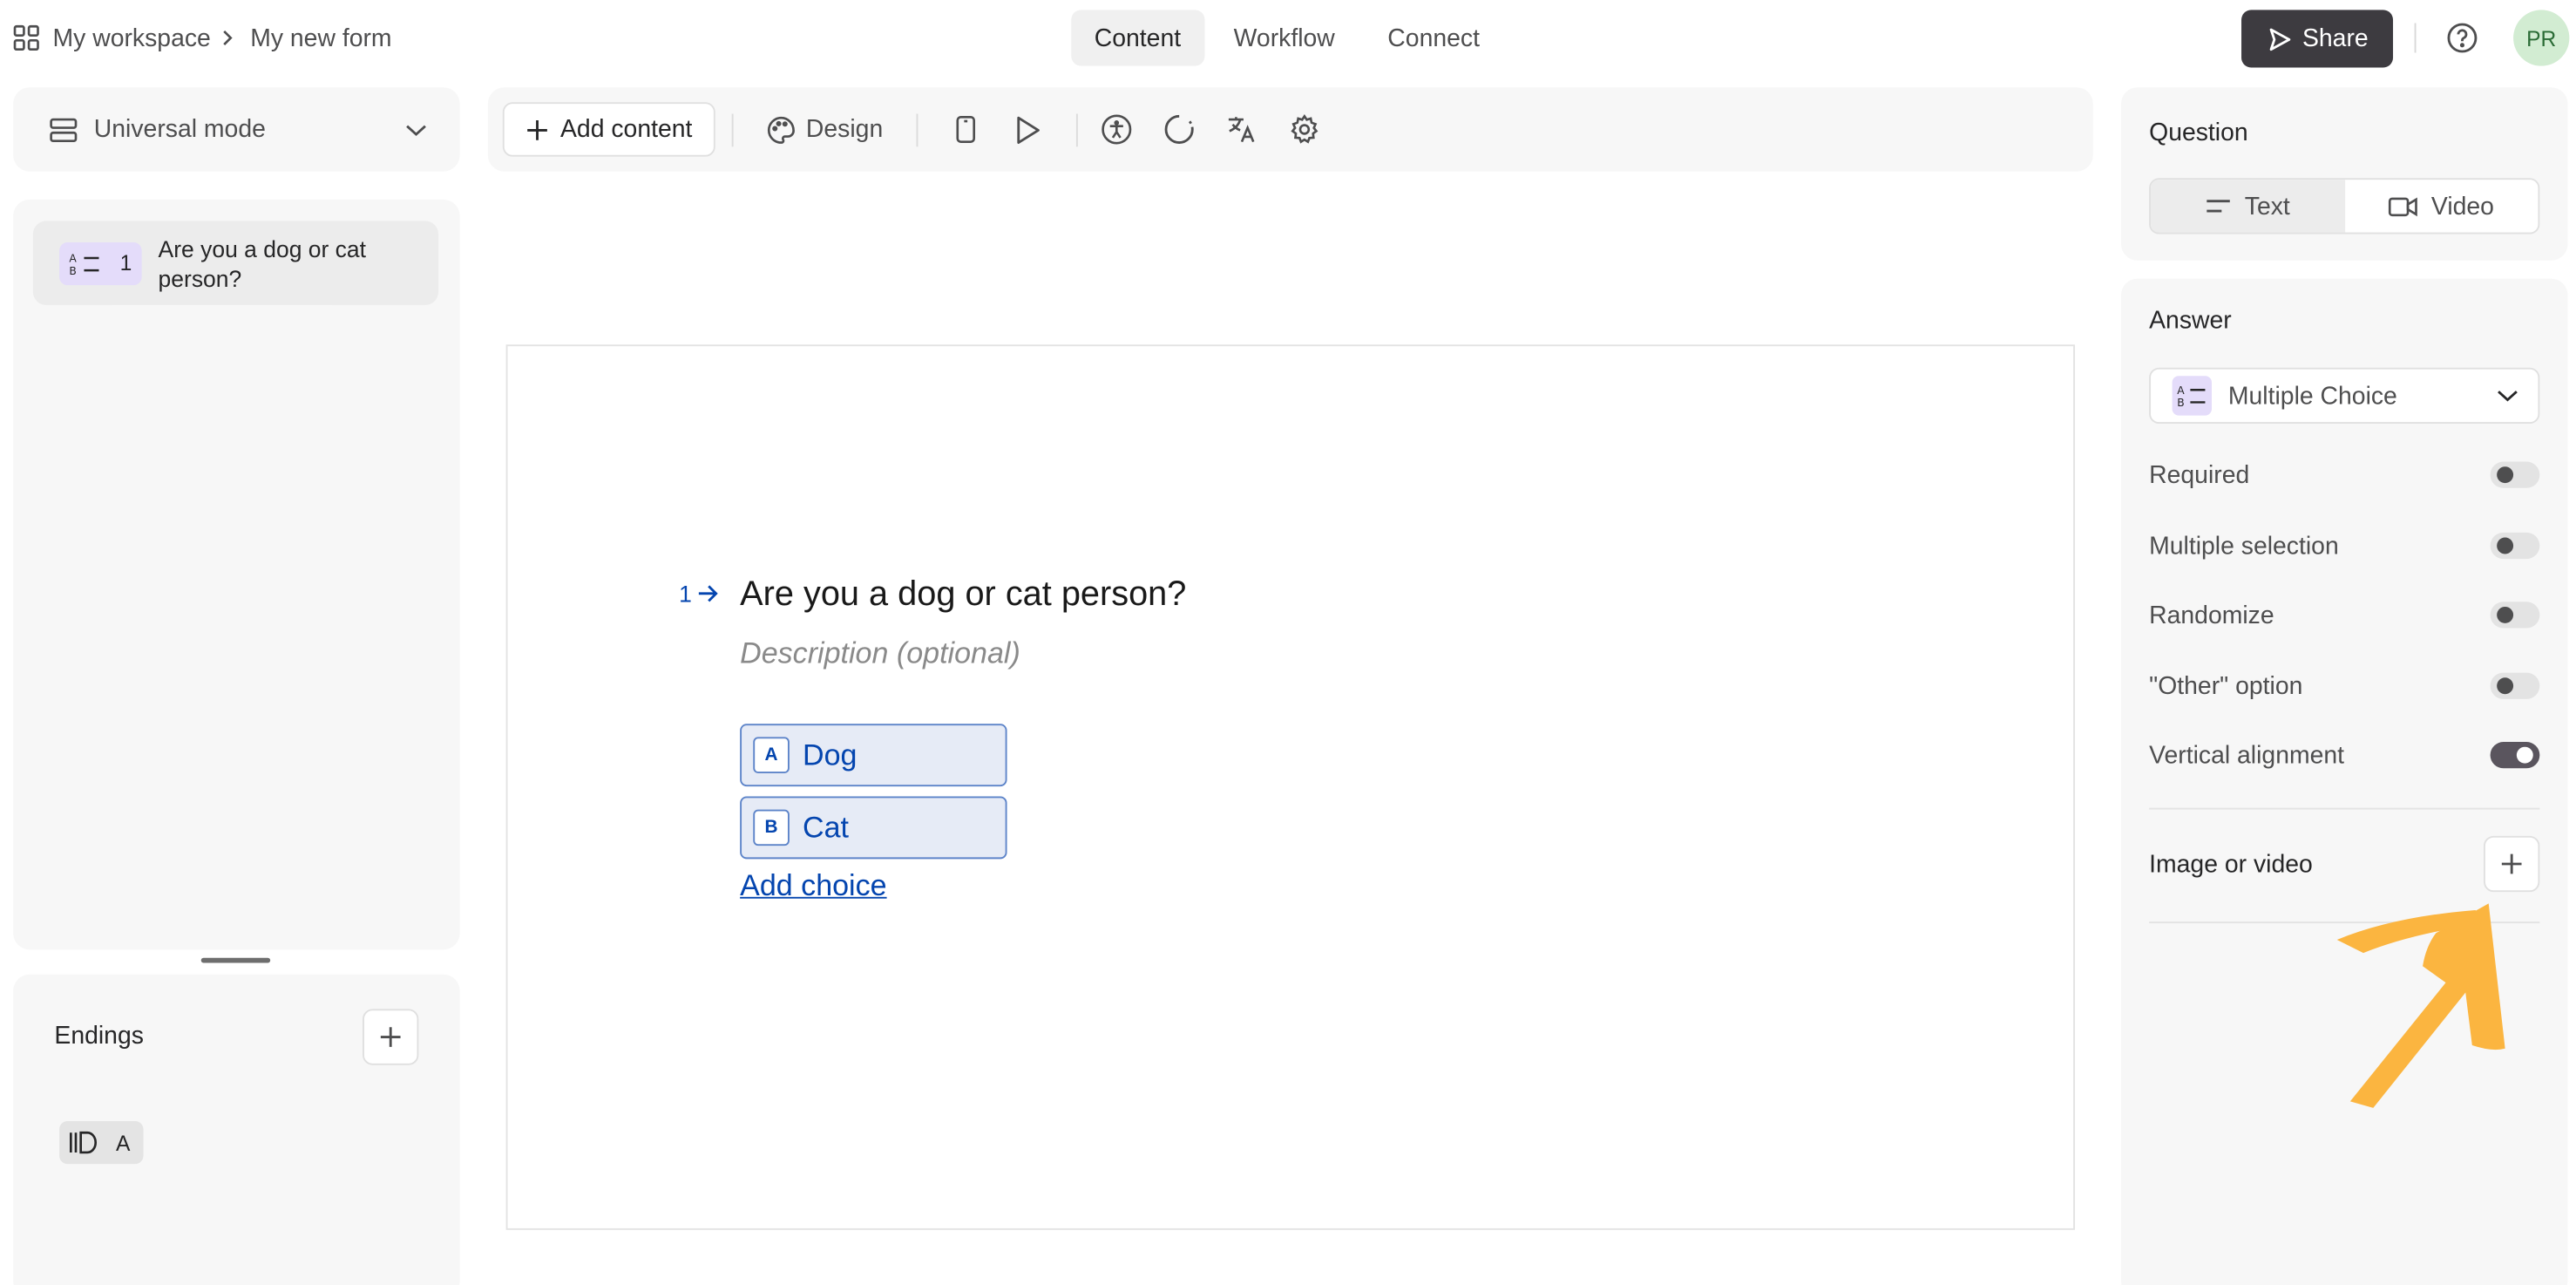 This screenshot has height=1285, width=2576. What do you see at coordinates (26, 37) in the screenshot?
I see `apps-grid-icon` at bounding box center [26, 37].